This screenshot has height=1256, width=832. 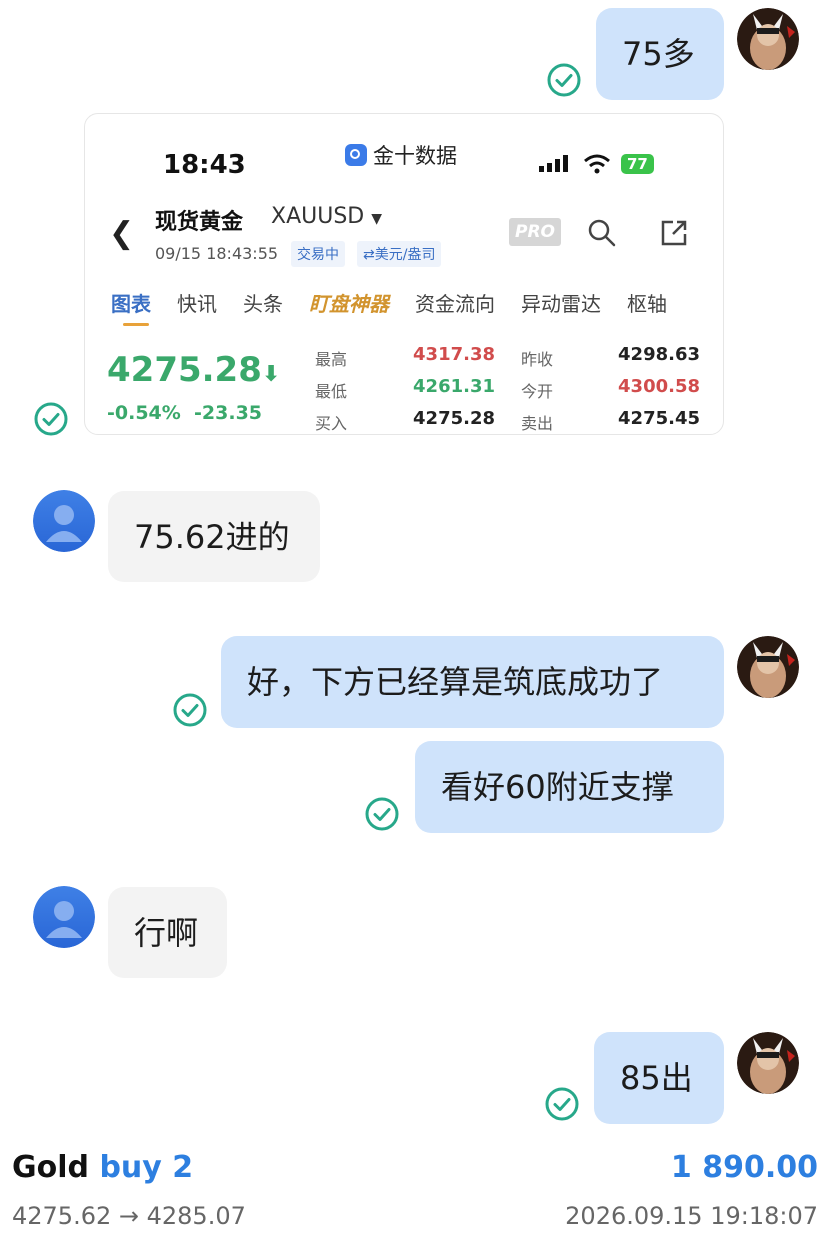 What do you see at coordinates (136, 324) in the screenshot?
I see `active-tab-indicator` at bounding box center [136, 324].